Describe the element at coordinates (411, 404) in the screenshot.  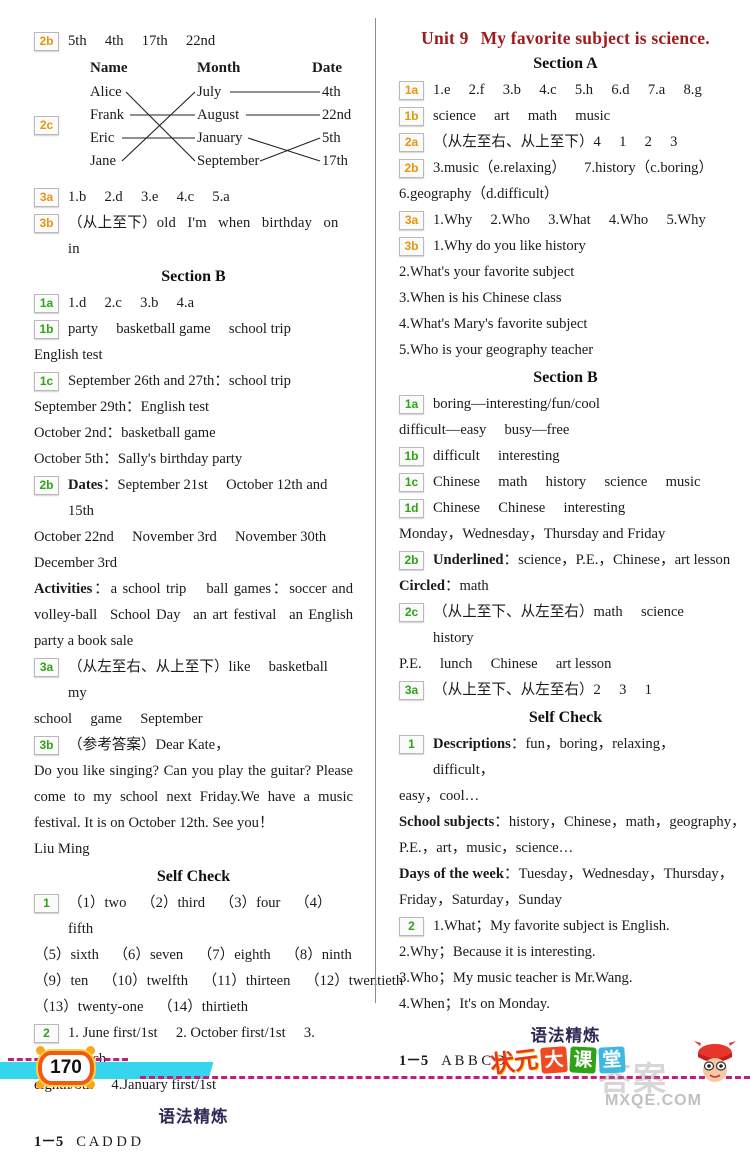
I see `exercise-badge-1a: 1a` at that location.